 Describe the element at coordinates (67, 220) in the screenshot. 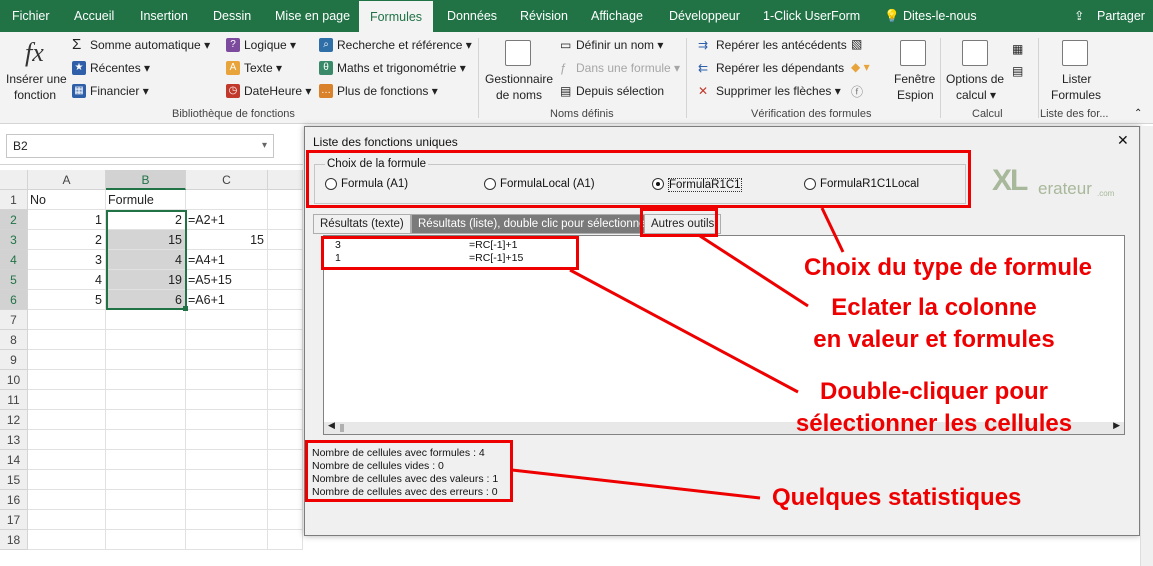

I see `cell: 1` at that location.